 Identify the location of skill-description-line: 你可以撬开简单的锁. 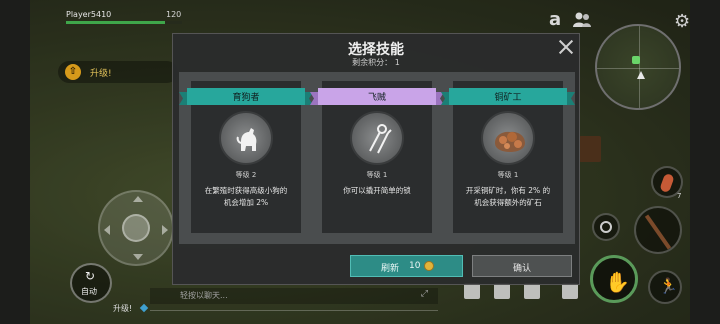
(377, 190).